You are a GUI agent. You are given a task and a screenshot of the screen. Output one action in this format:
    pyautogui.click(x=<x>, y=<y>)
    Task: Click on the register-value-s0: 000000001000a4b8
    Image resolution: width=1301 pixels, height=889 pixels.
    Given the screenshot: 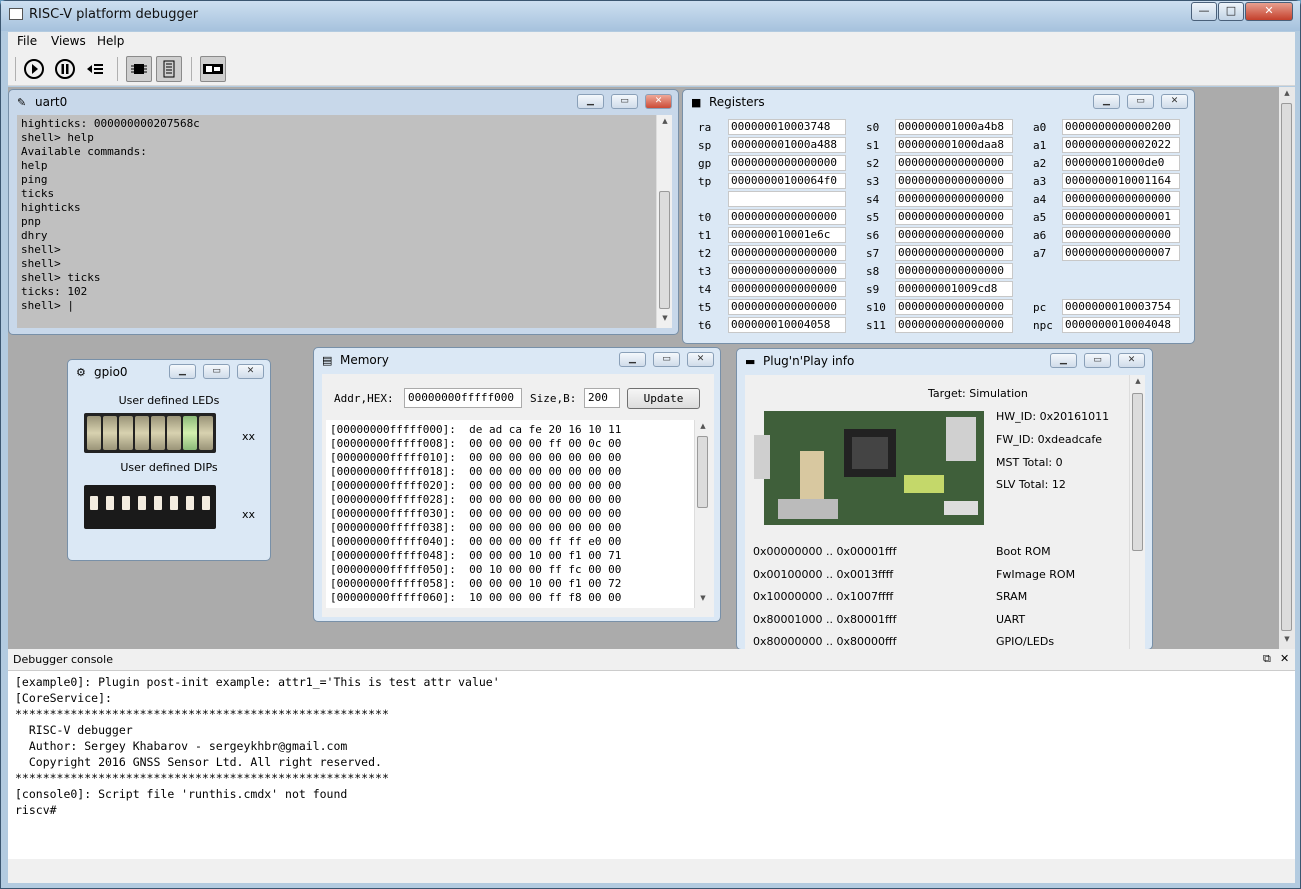 What is the action you would take?
    pyautogui.click(x=954, y=127)
    